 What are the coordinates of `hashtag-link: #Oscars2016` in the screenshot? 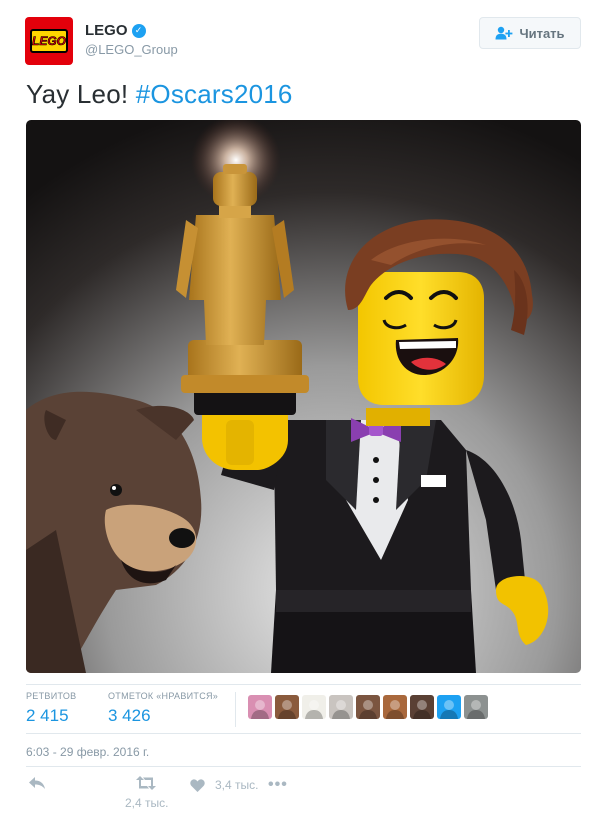 It's located at (214, 94).